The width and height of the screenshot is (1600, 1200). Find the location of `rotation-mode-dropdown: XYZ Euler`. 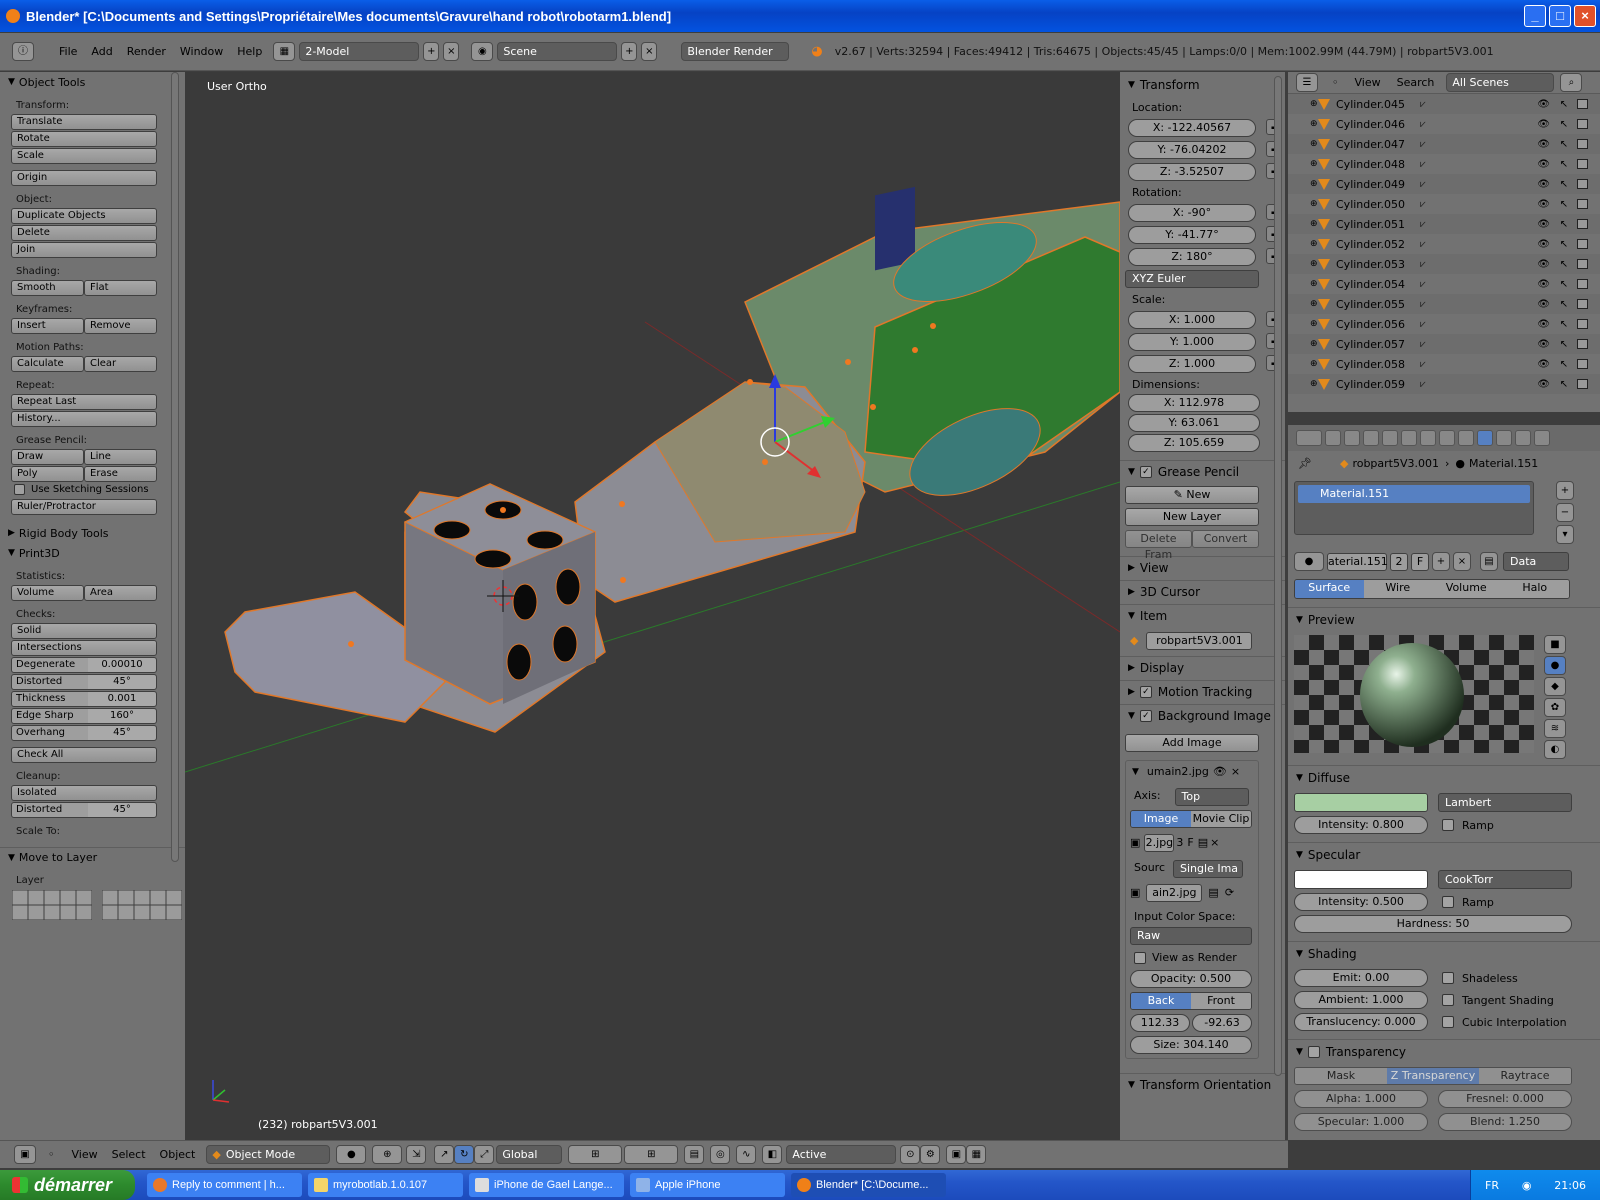

rotation-mode-dropdown: XYZ Euler is located at coordinates (1192, 279).